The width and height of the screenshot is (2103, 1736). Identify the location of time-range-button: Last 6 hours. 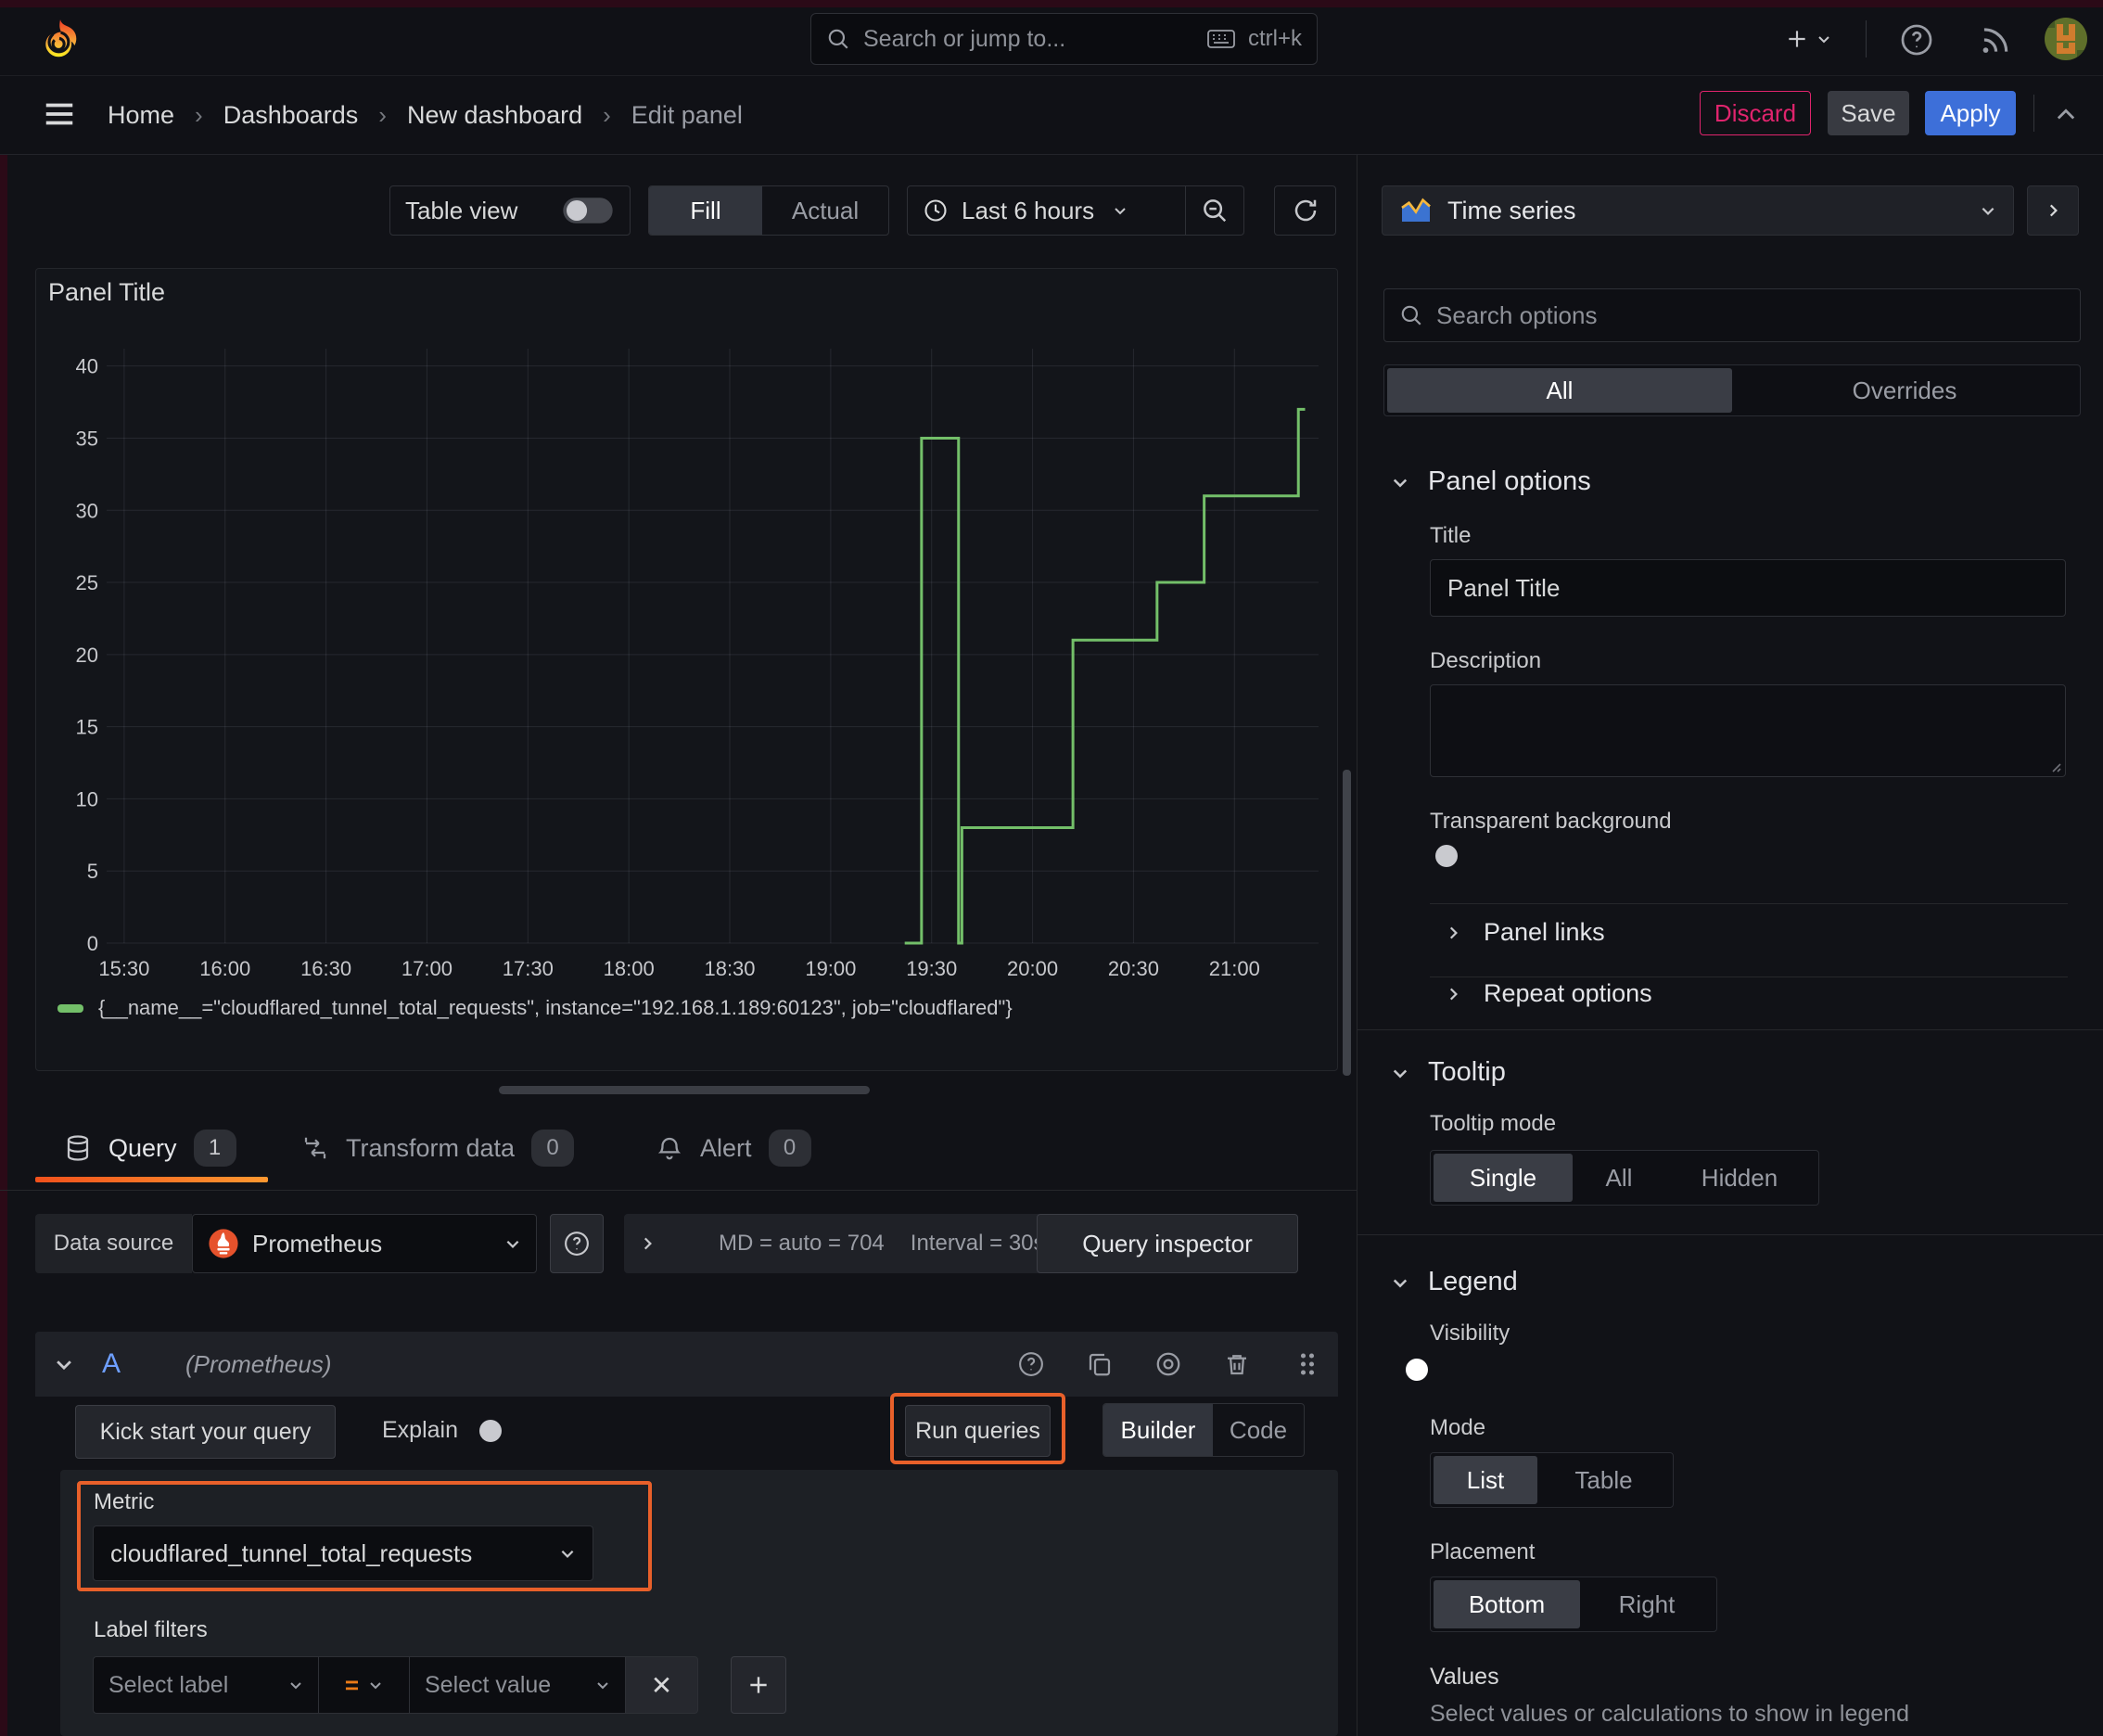
(1046, 210).